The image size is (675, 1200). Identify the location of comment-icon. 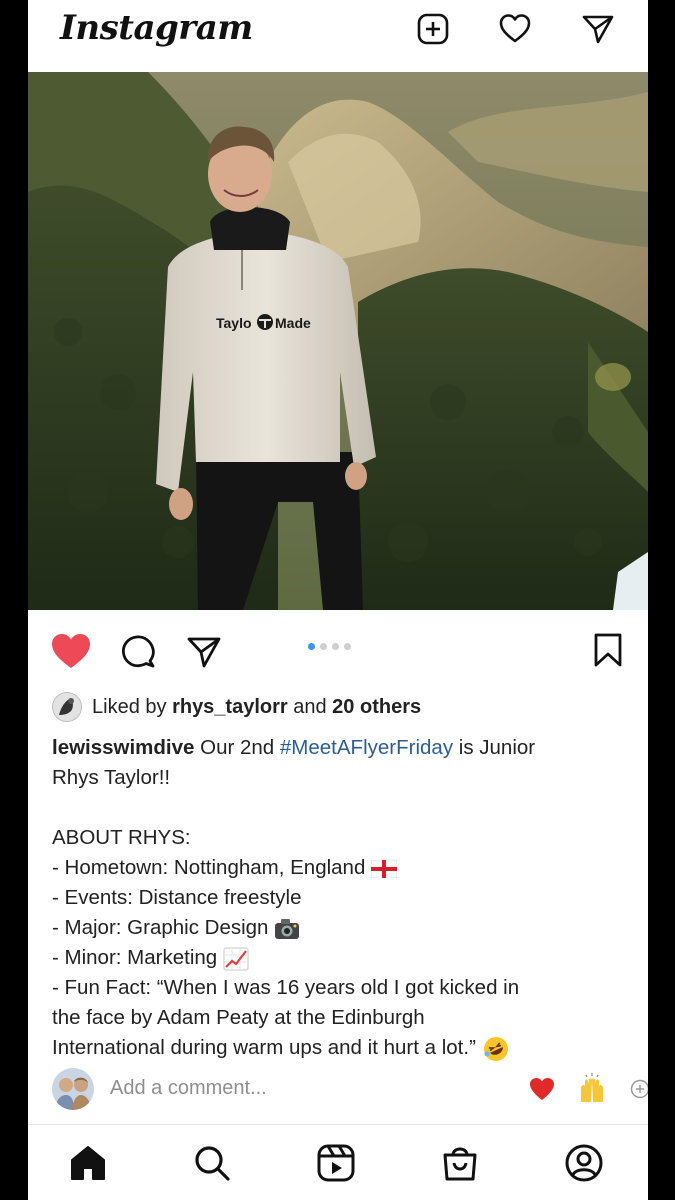
(138, 652).